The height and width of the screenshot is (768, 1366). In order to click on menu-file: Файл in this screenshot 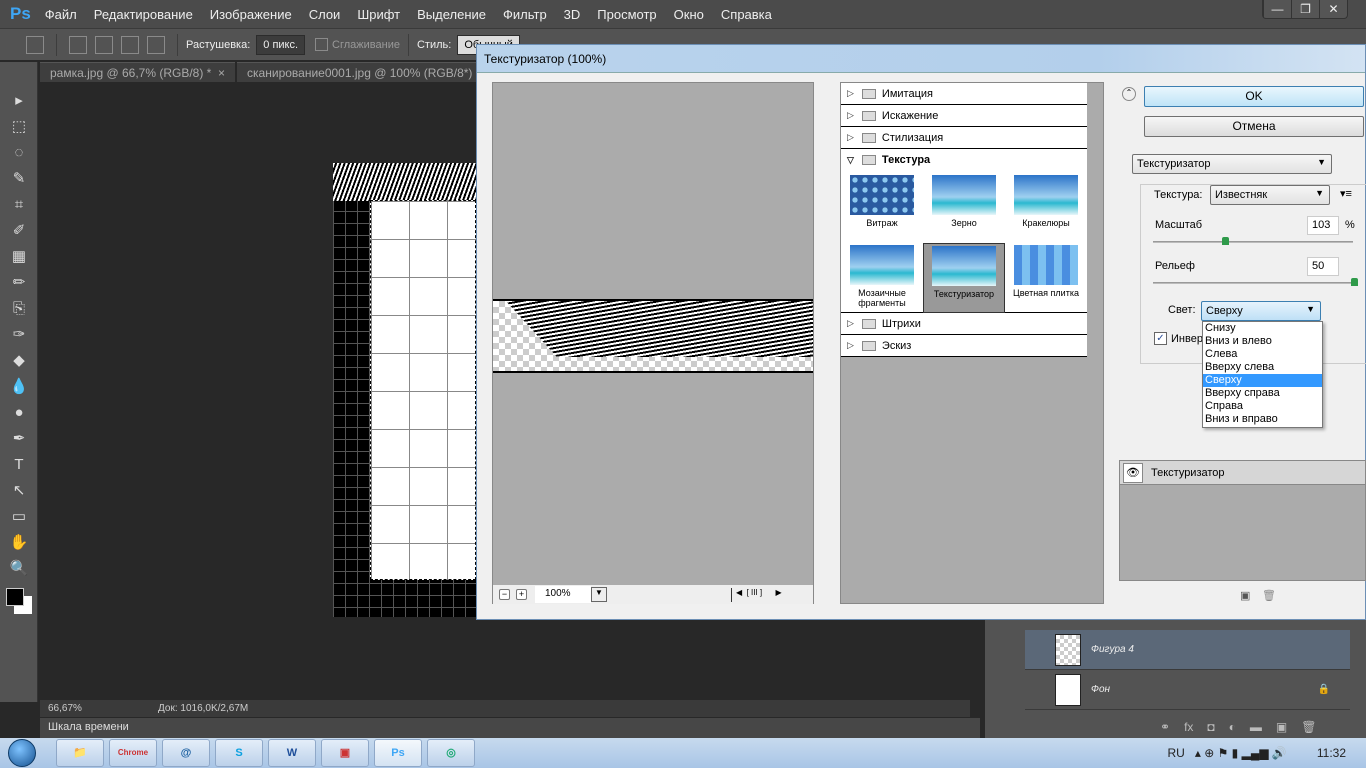, I will do `click(61, 14)`.